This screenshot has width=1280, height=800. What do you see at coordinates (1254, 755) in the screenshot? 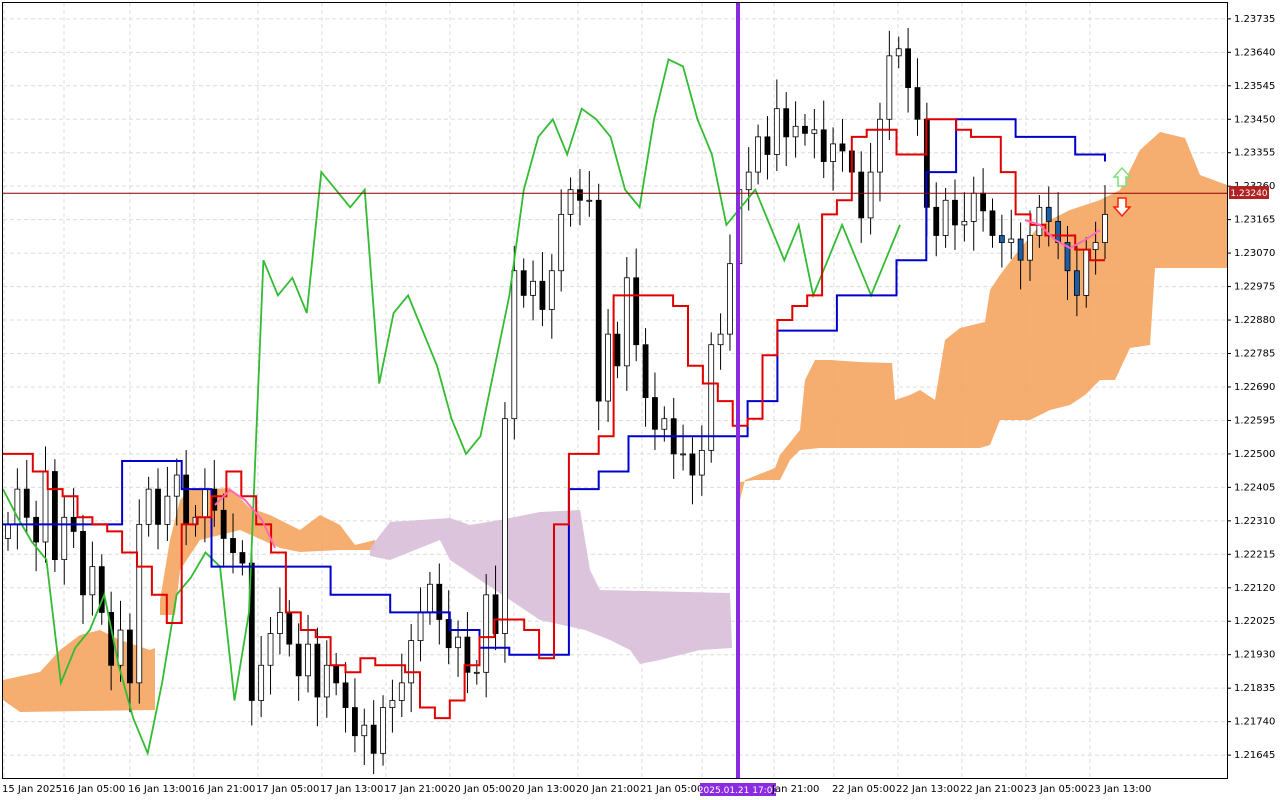
I see `y-tick-label: 1.21645` at bounding box center [1254, 755].